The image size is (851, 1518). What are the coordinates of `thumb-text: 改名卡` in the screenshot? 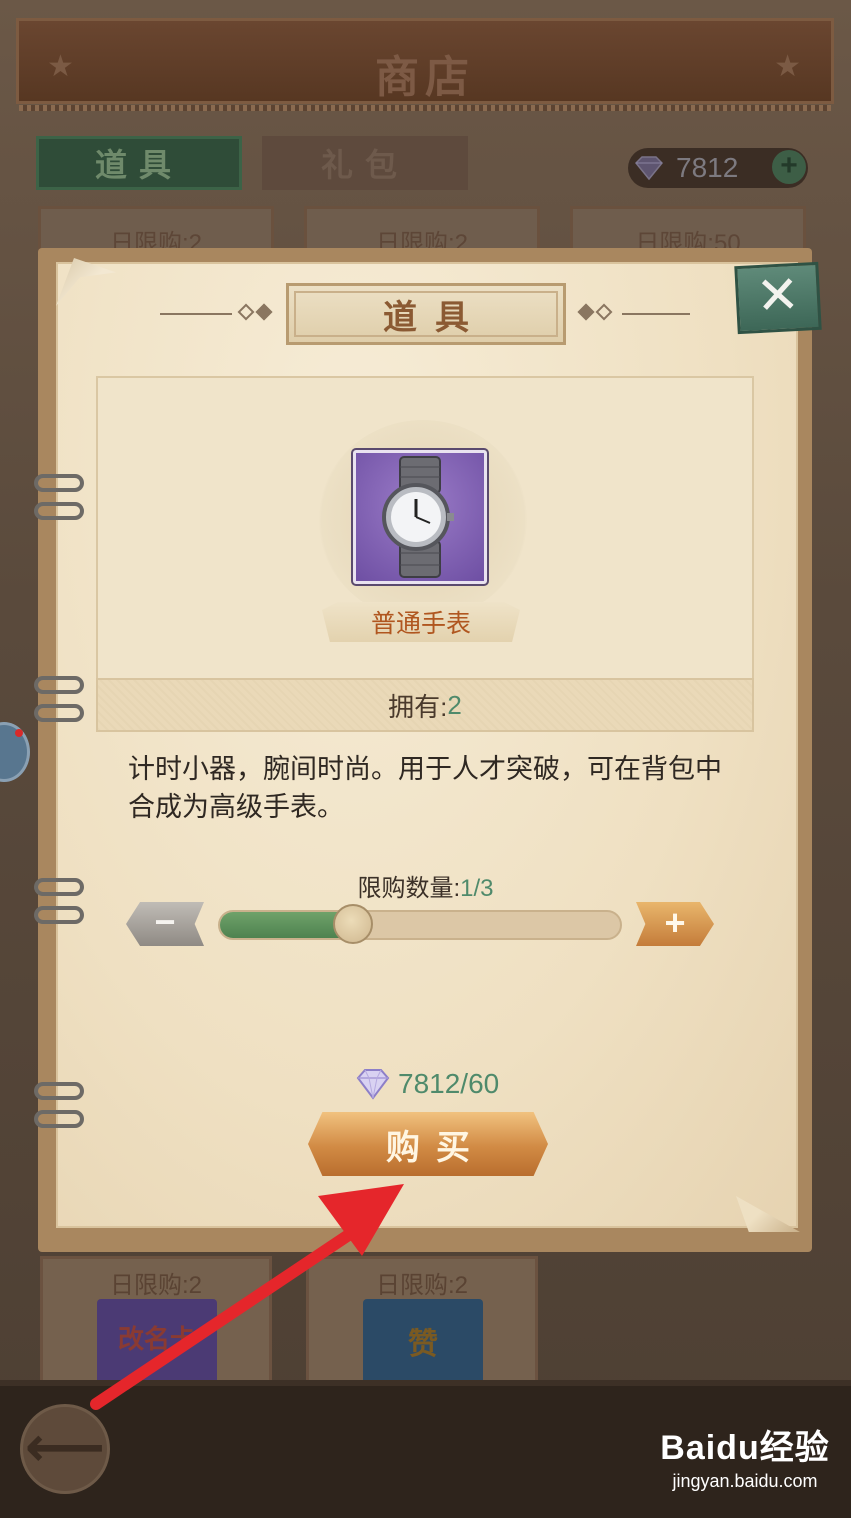 It's located at (156, 1339).